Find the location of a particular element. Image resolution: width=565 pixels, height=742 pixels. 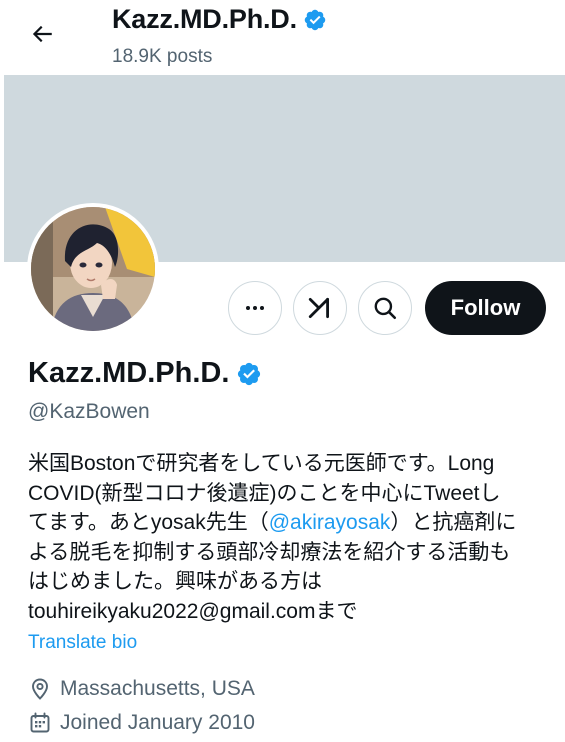

bio-mention-link: @akirayosak is located at coordinates (330, 522).